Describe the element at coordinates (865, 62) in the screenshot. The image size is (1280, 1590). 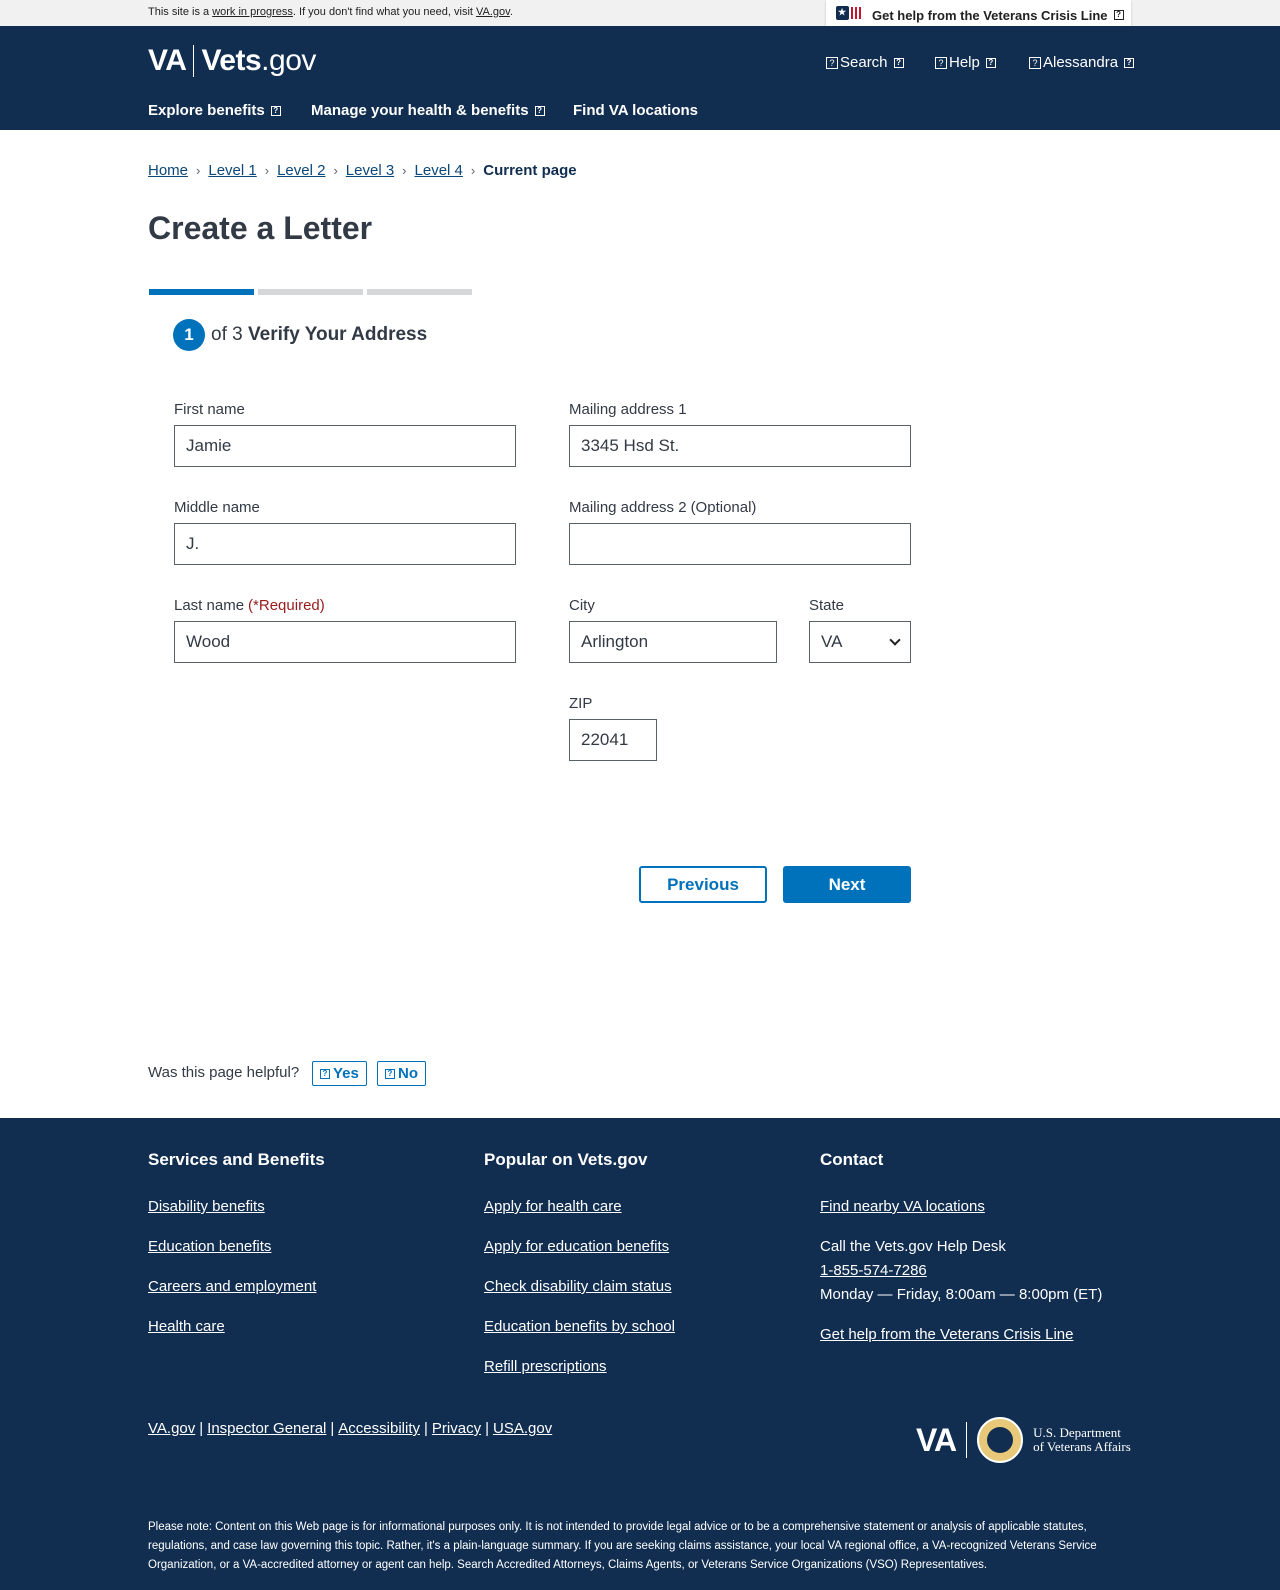
I see `search-button: ? Search ?` at that location.